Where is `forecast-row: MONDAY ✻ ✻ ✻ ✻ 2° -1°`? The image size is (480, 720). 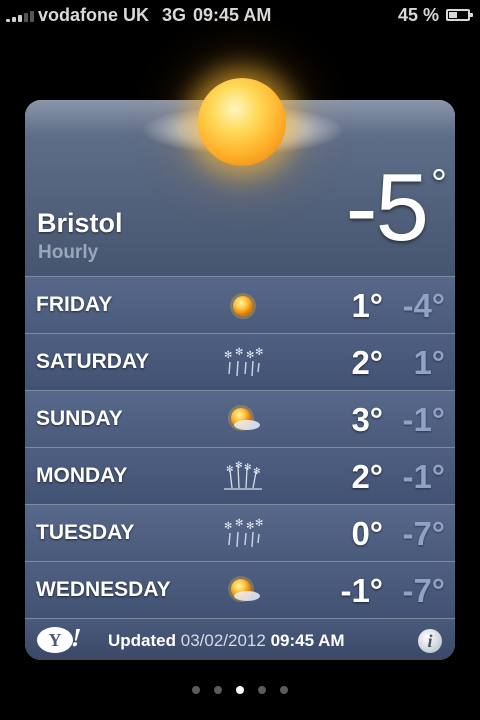
forecast-row: MONDAY ✻ ✻ ✻ ✻ 2° -1° is located at coordinates (240, 475).